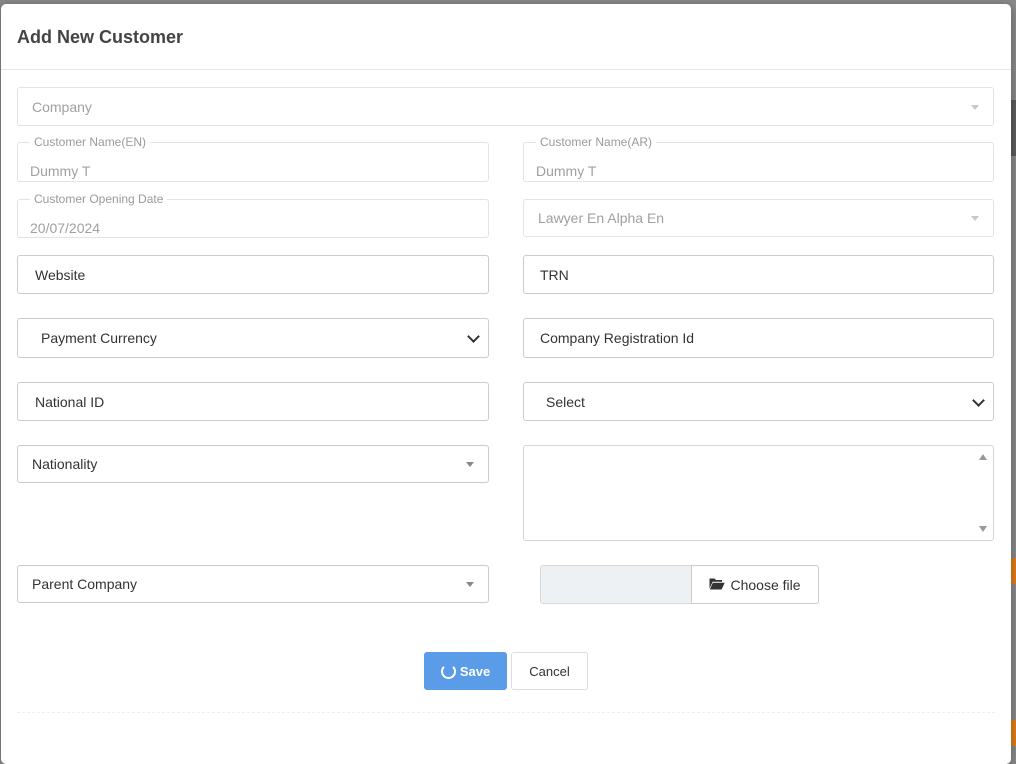  What do you see at coordinates (765, 584) in the screenshot?
I see `choose-file-label: Choose file` at bounding box center [765, 584].